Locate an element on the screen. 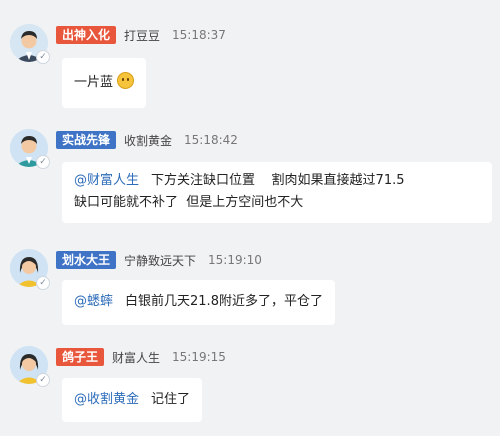  username: 打豆豆 is located at coordinates (142, 35).